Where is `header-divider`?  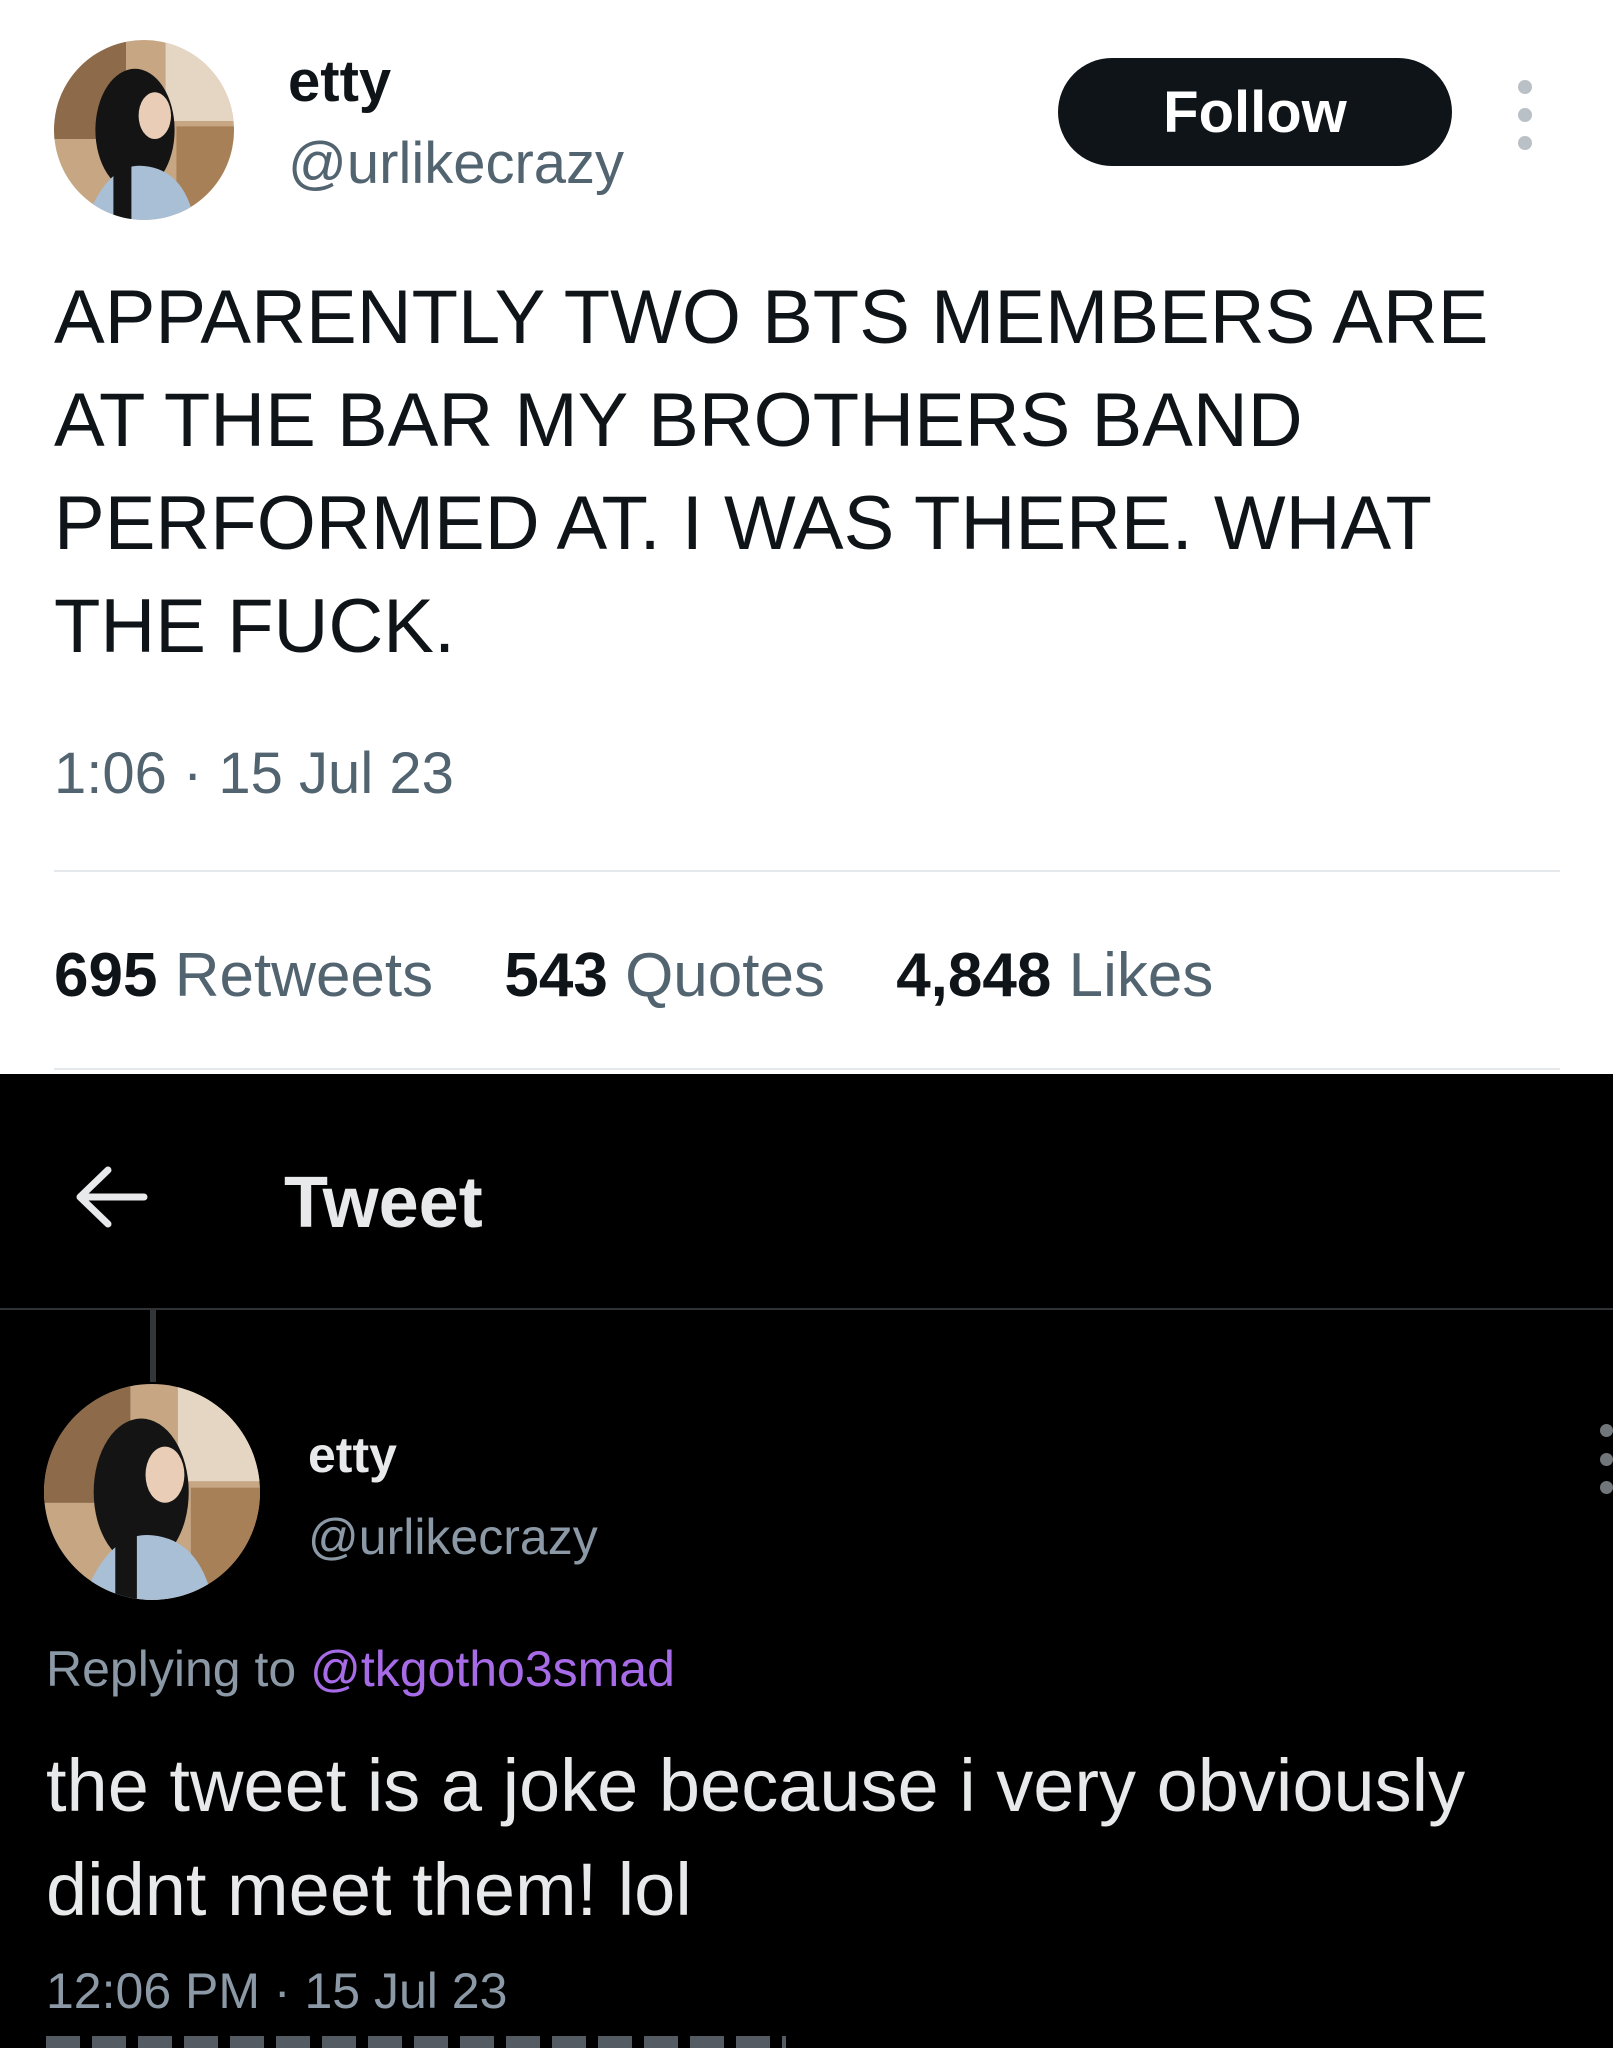
header-divider is located at coordinates (806, 1309).